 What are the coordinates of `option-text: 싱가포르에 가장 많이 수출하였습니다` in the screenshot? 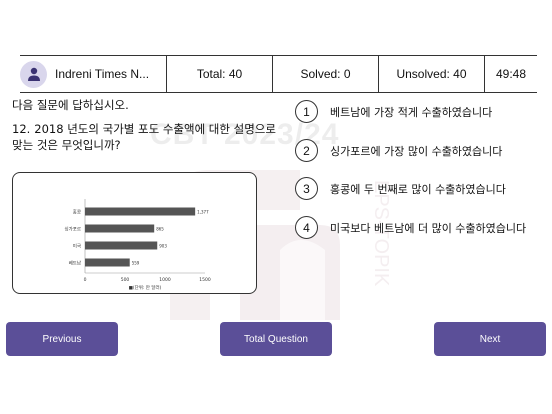 It's located at (416, 151).